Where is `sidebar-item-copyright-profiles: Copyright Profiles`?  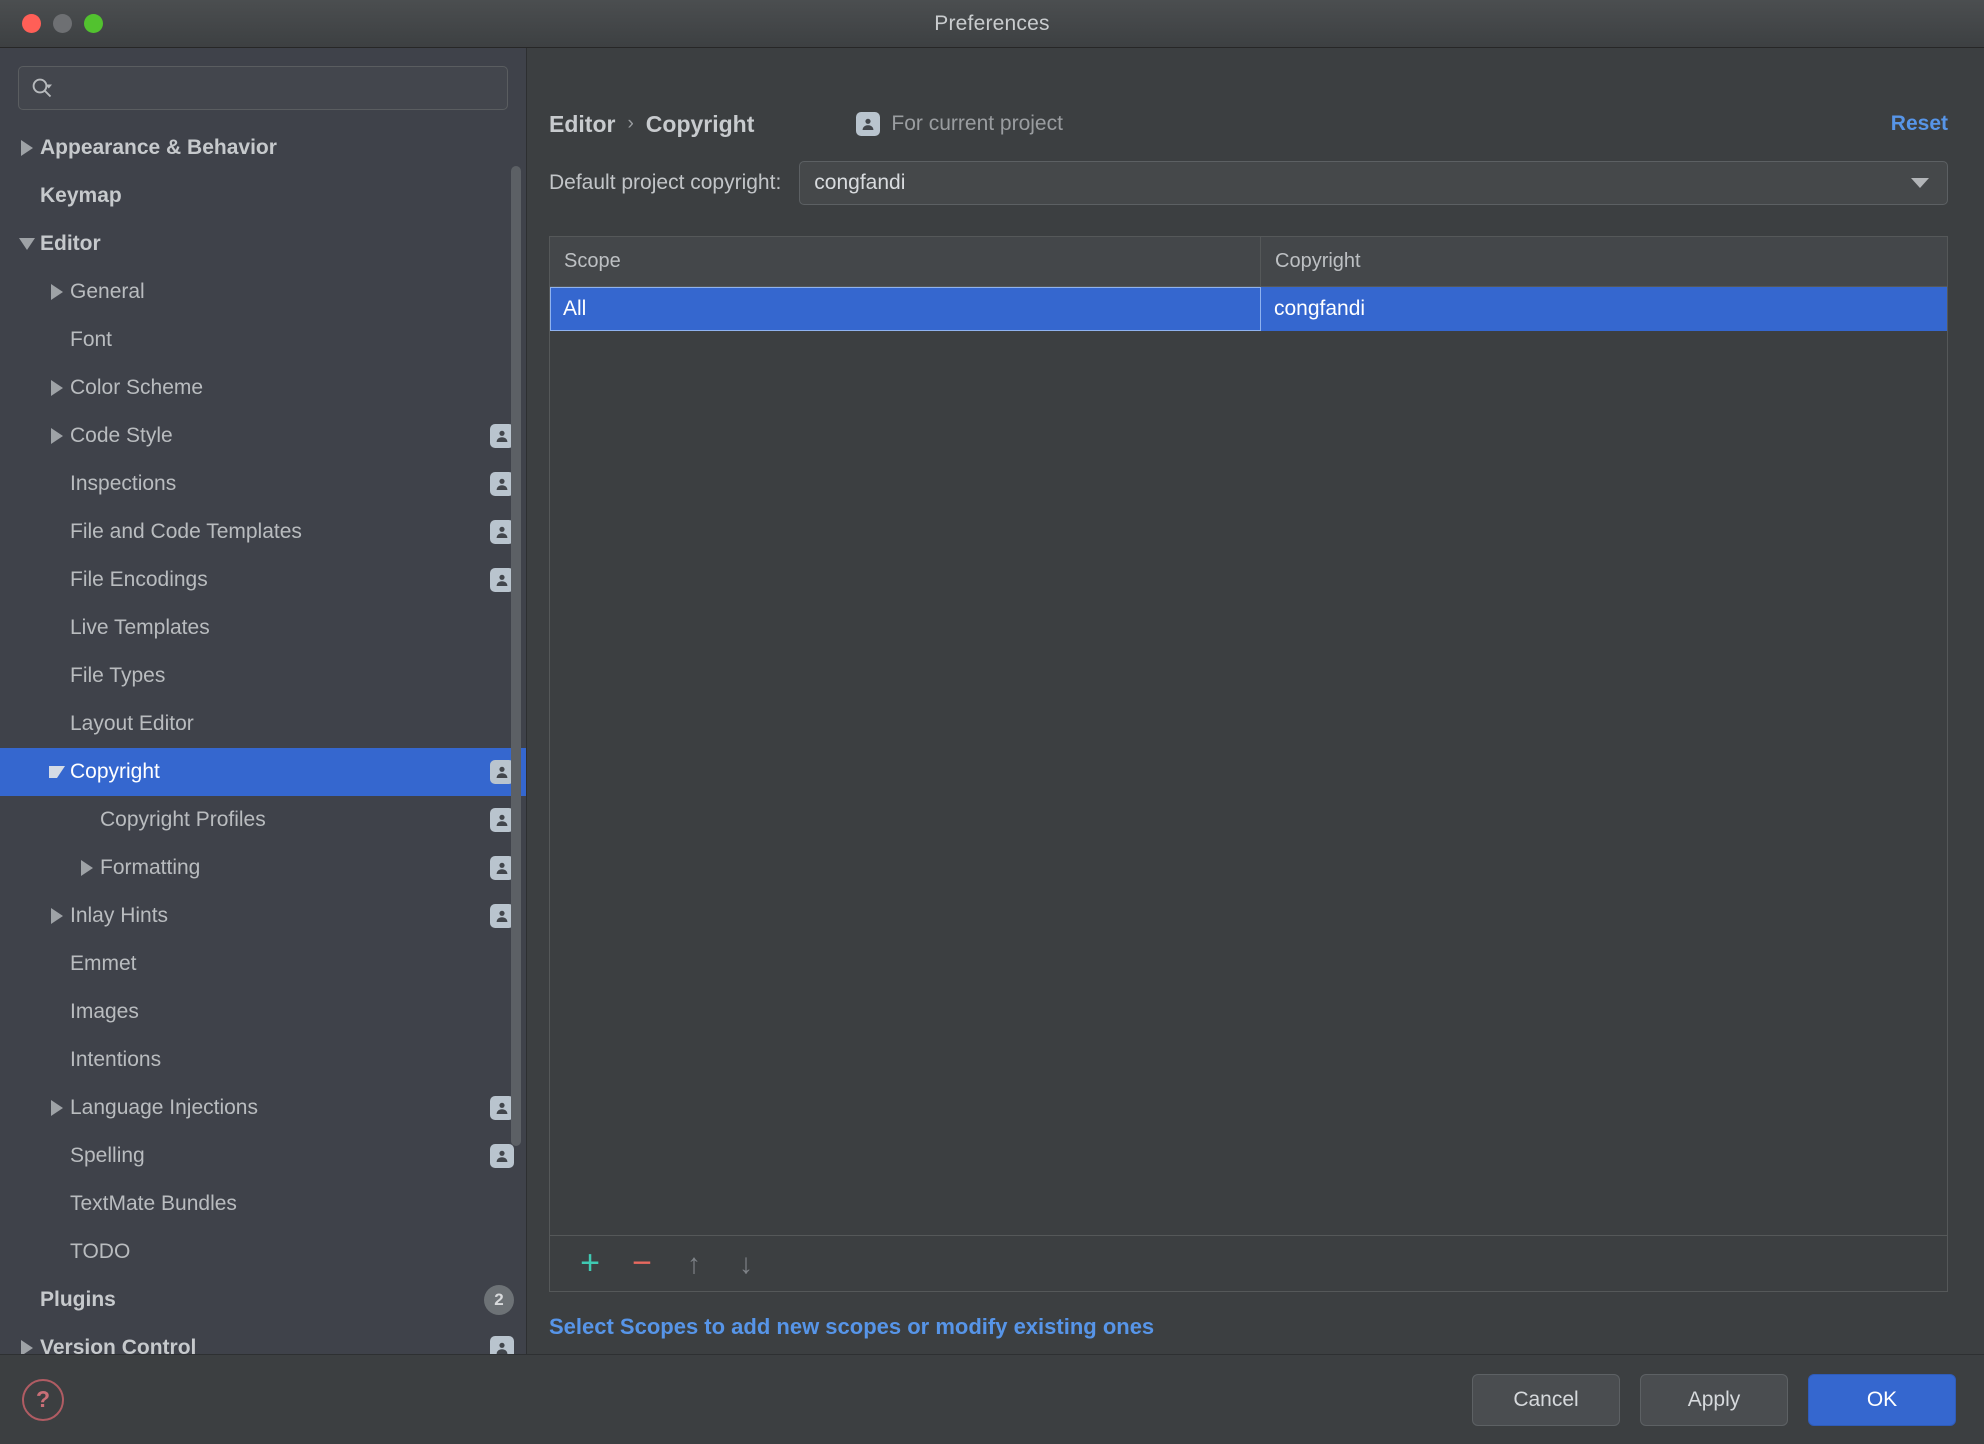 sidebar-item-copyright-profiles: Copyright Profiles is located at coordinates (263, 820).